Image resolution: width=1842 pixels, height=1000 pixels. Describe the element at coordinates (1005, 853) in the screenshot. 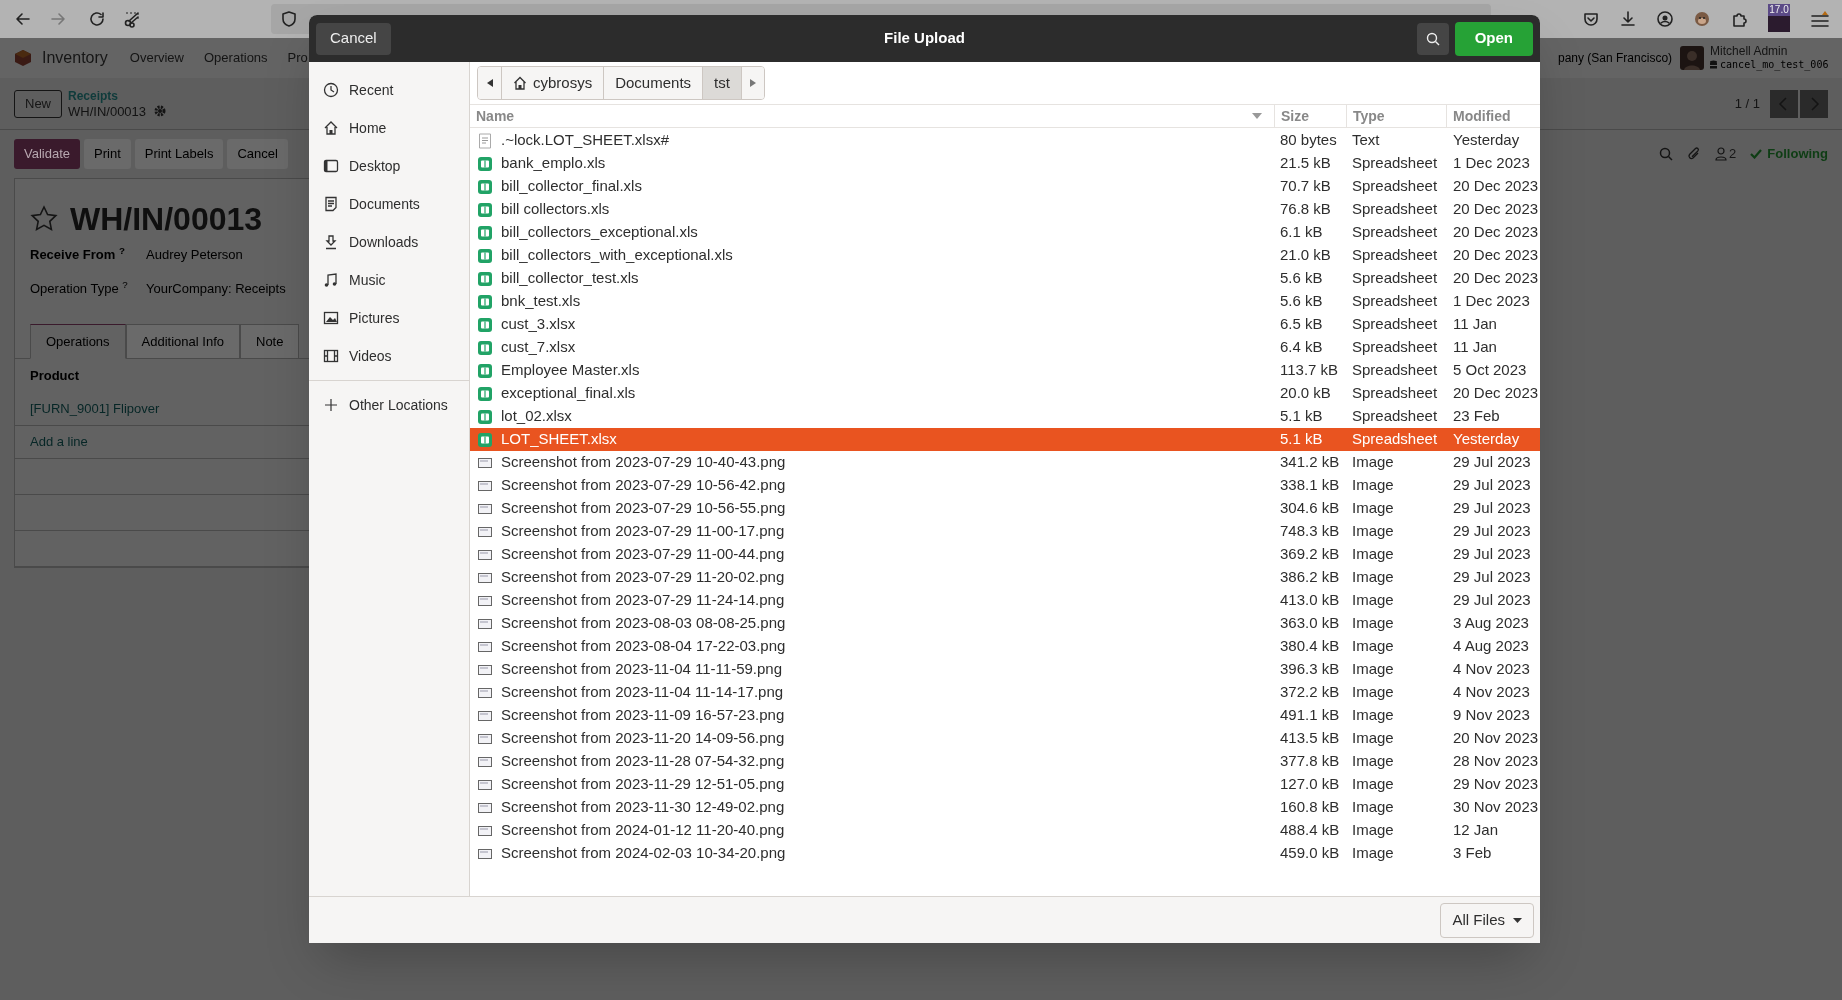

I see `file-row: Screenshot from 2024-02-03 10-34-20.png 459.0 kB Image 3 Feb` at that location.